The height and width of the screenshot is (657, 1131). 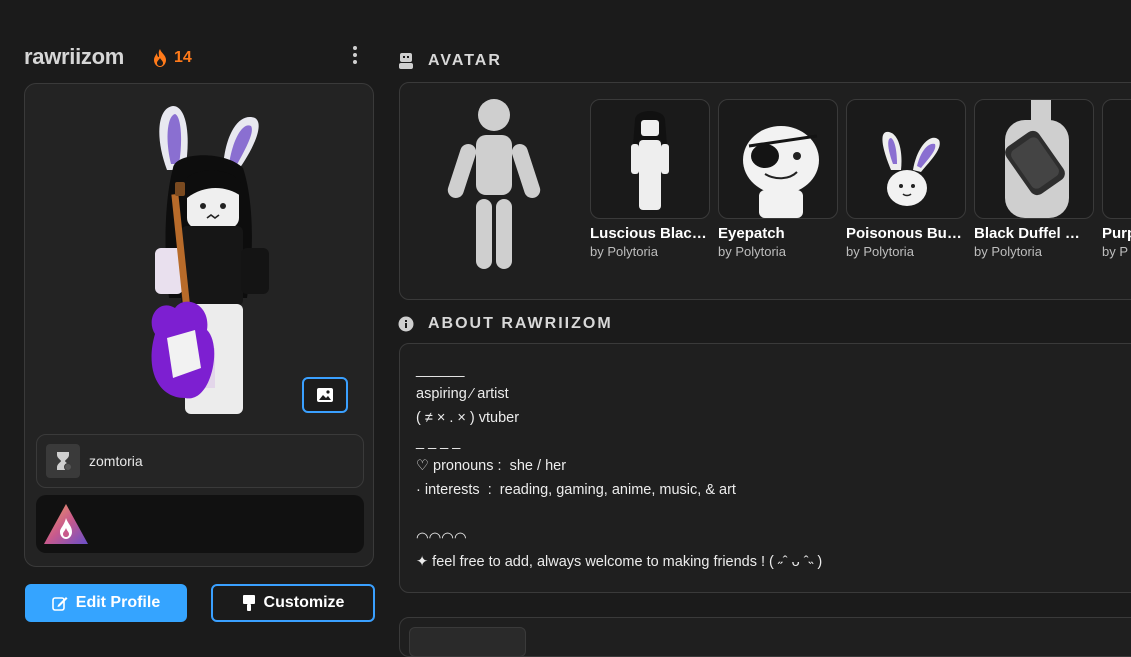 I want to click on guild-name: zomtoria, so click(x=116, y=461).